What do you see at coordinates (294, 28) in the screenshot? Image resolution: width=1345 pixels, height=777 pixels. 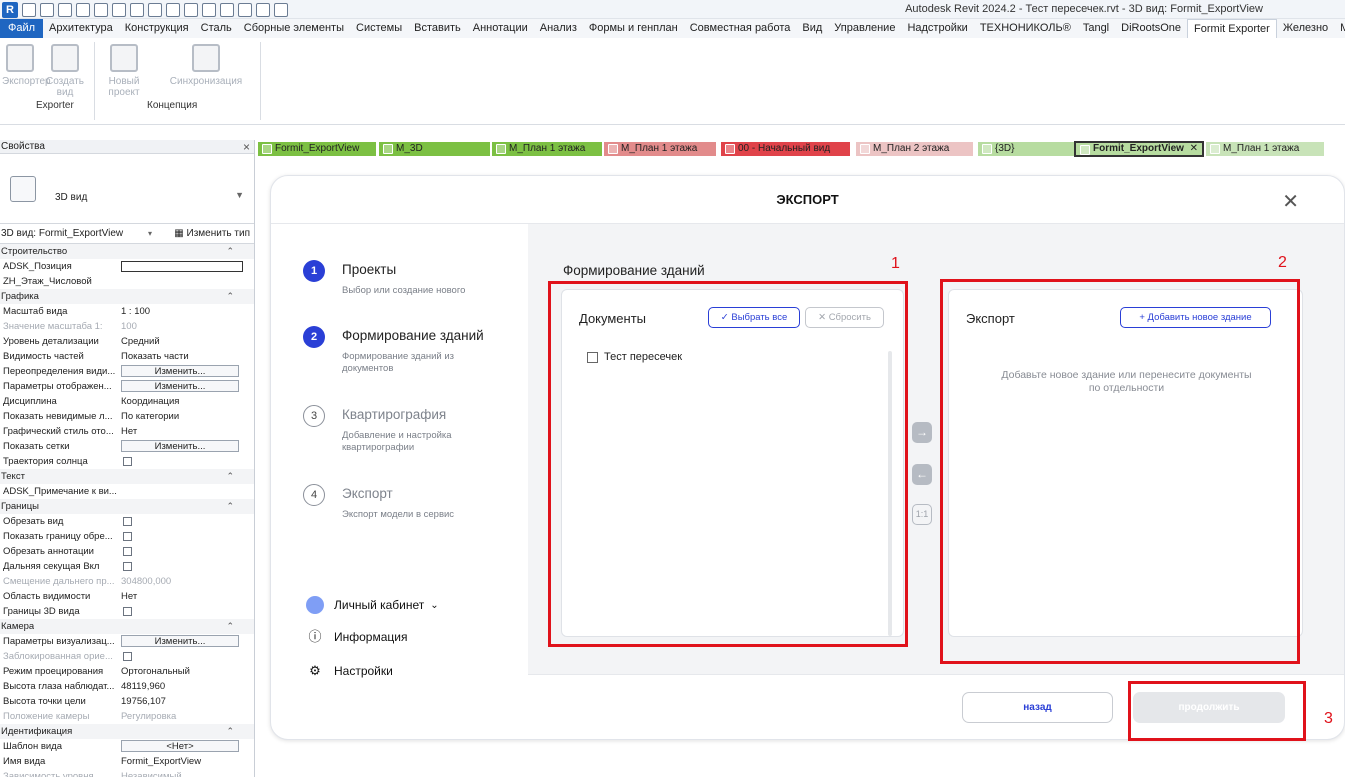 I see `ribbon-tab: Сборные элементы` at bounding box center [294, 28].